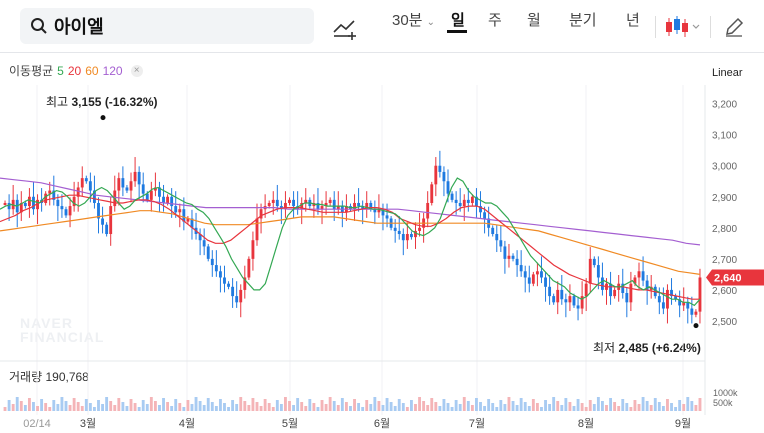  Describe the element at coordinates (382, 423) in the screenshot. I see `x-tick-label: 6월` at that location.